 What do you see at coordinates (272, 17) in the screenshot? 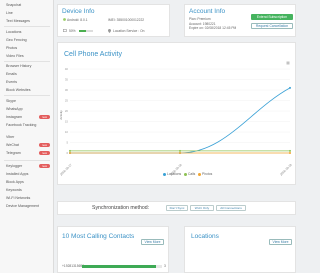
I see `extend-subscription-button: Extend Subscription` at bounding box center [272, 17].